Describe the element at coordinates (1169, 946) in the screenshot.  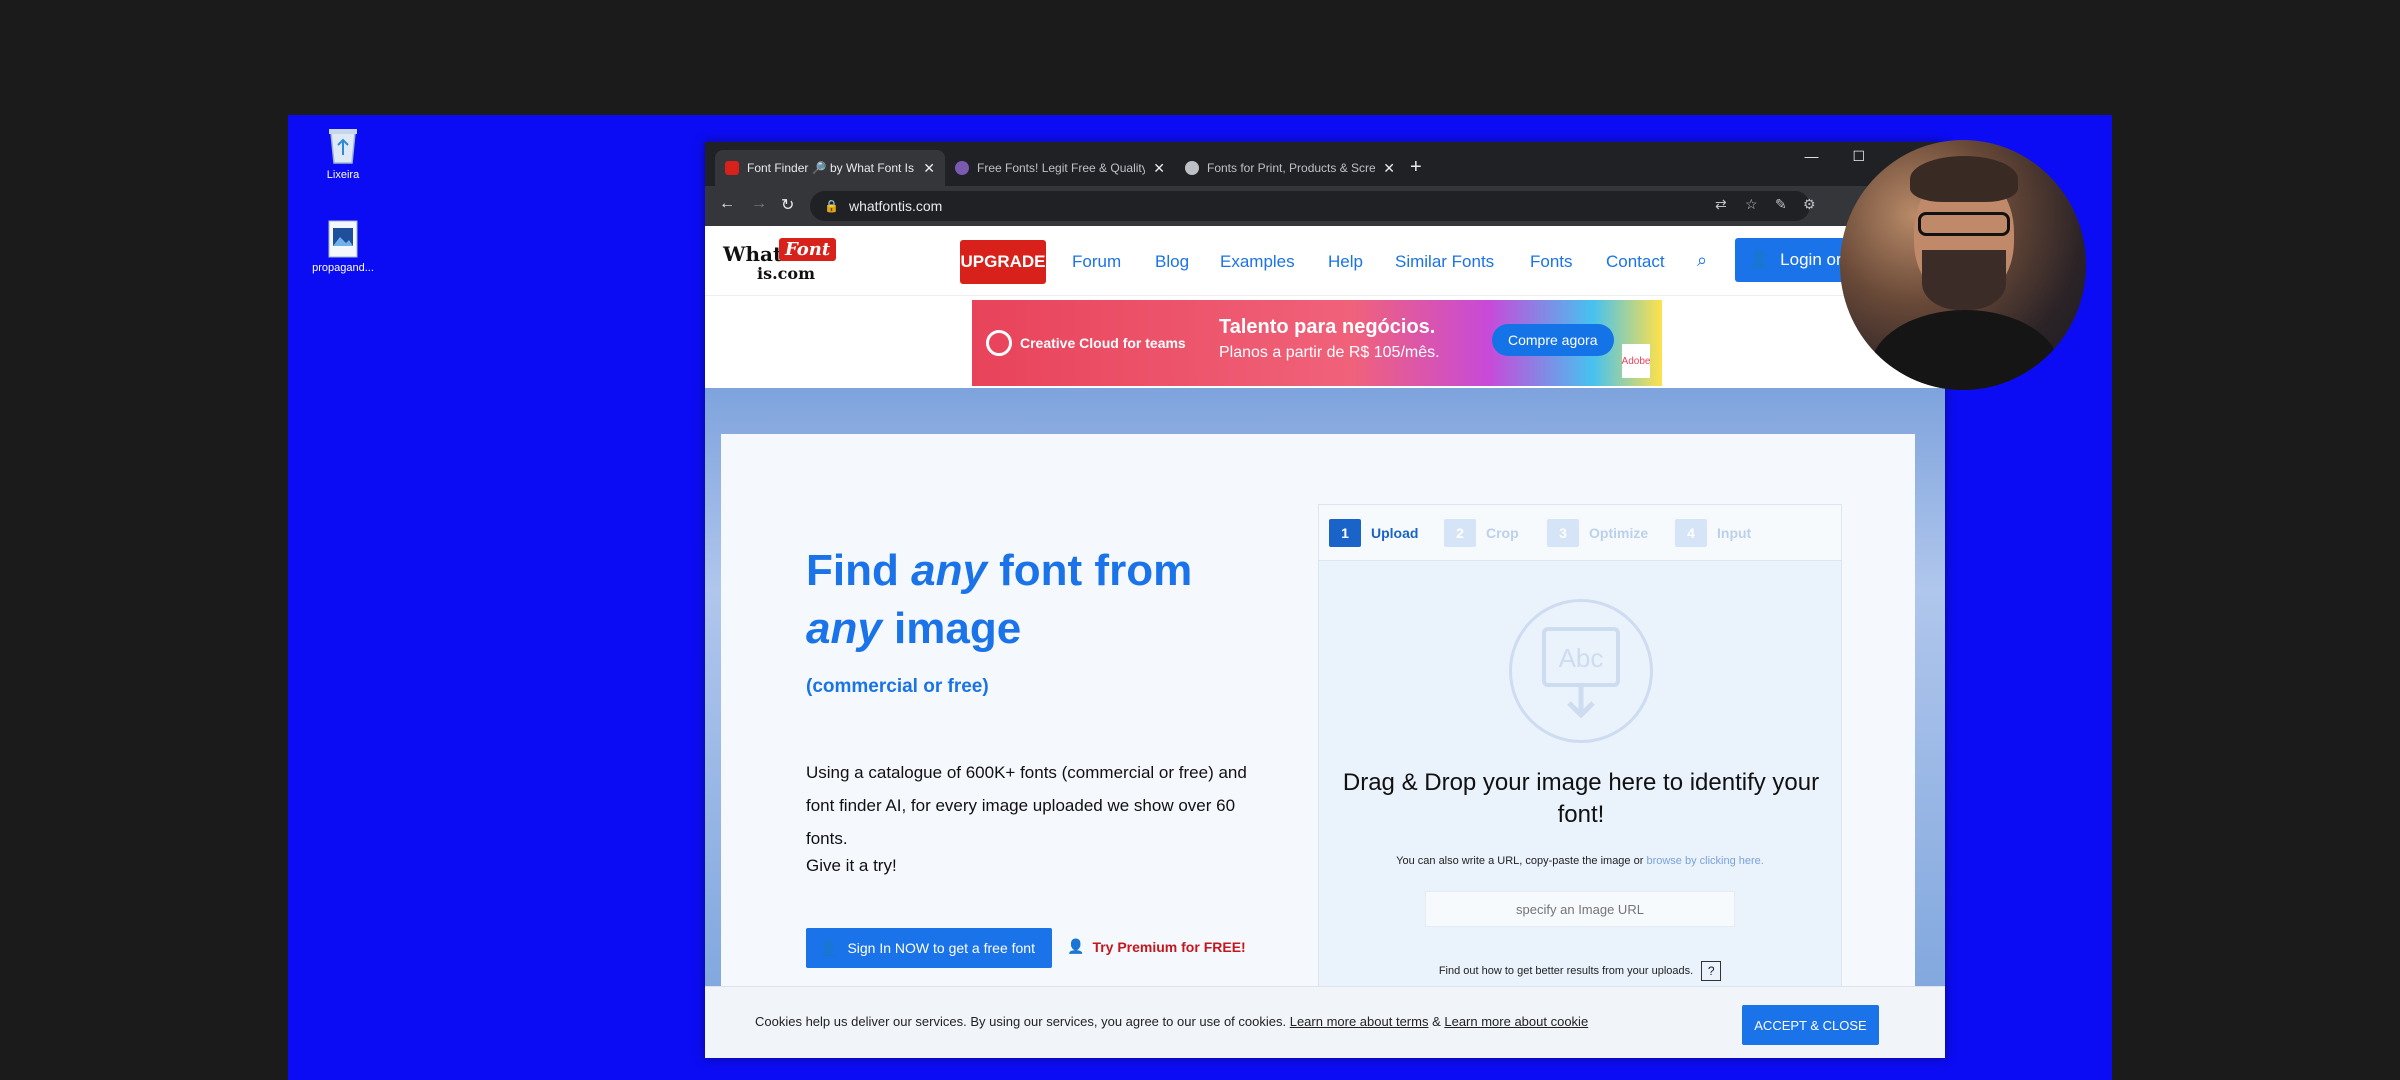
I see `premium-label: Try Premium for FREE!` at that location.